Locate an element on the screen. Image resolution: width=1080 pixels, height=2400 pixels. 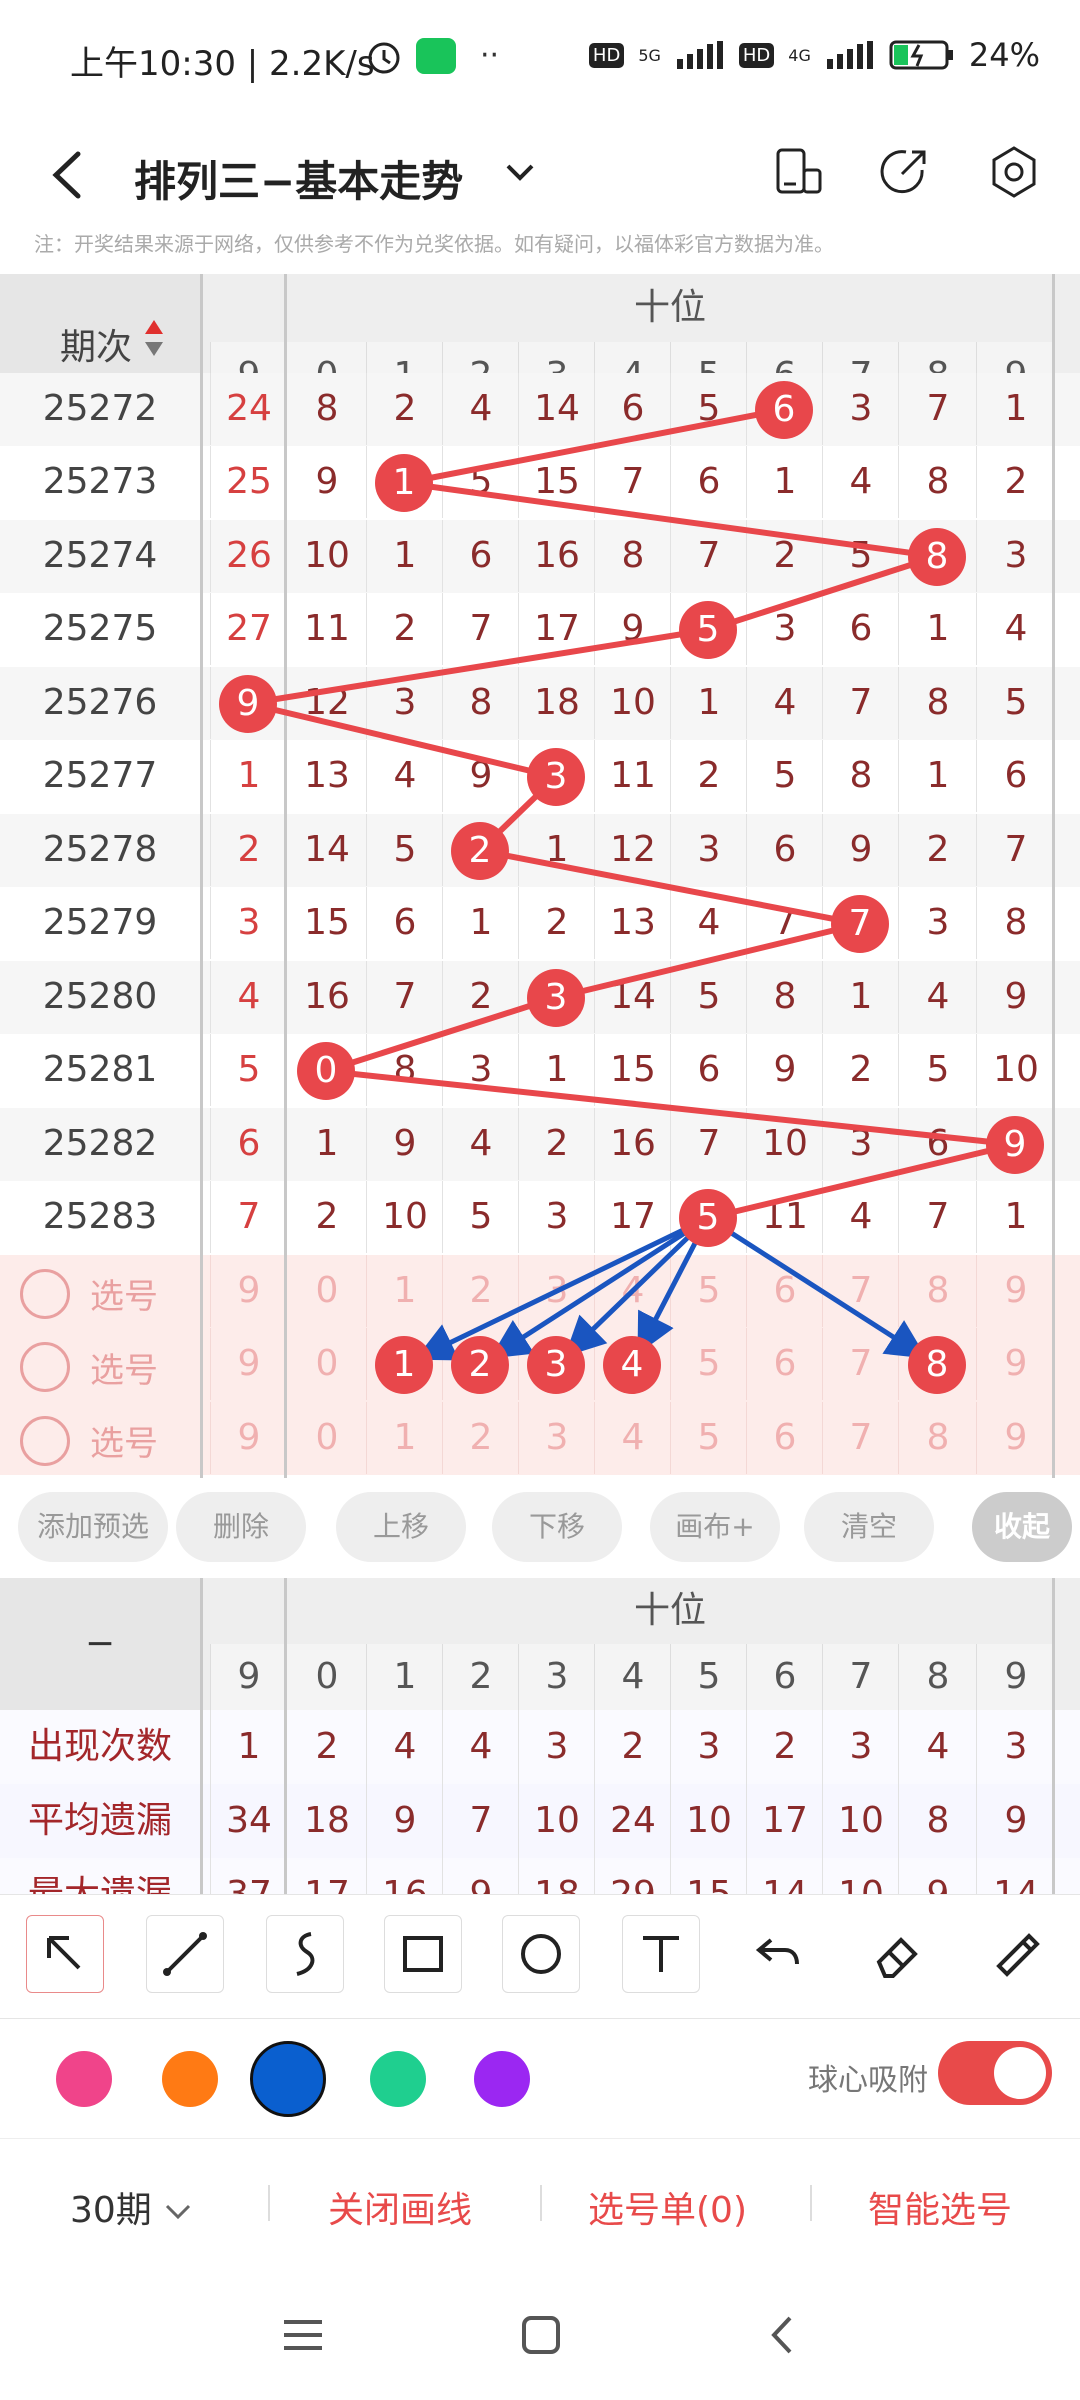
pick-ball: 8 is located at coordinates (937, 1365).